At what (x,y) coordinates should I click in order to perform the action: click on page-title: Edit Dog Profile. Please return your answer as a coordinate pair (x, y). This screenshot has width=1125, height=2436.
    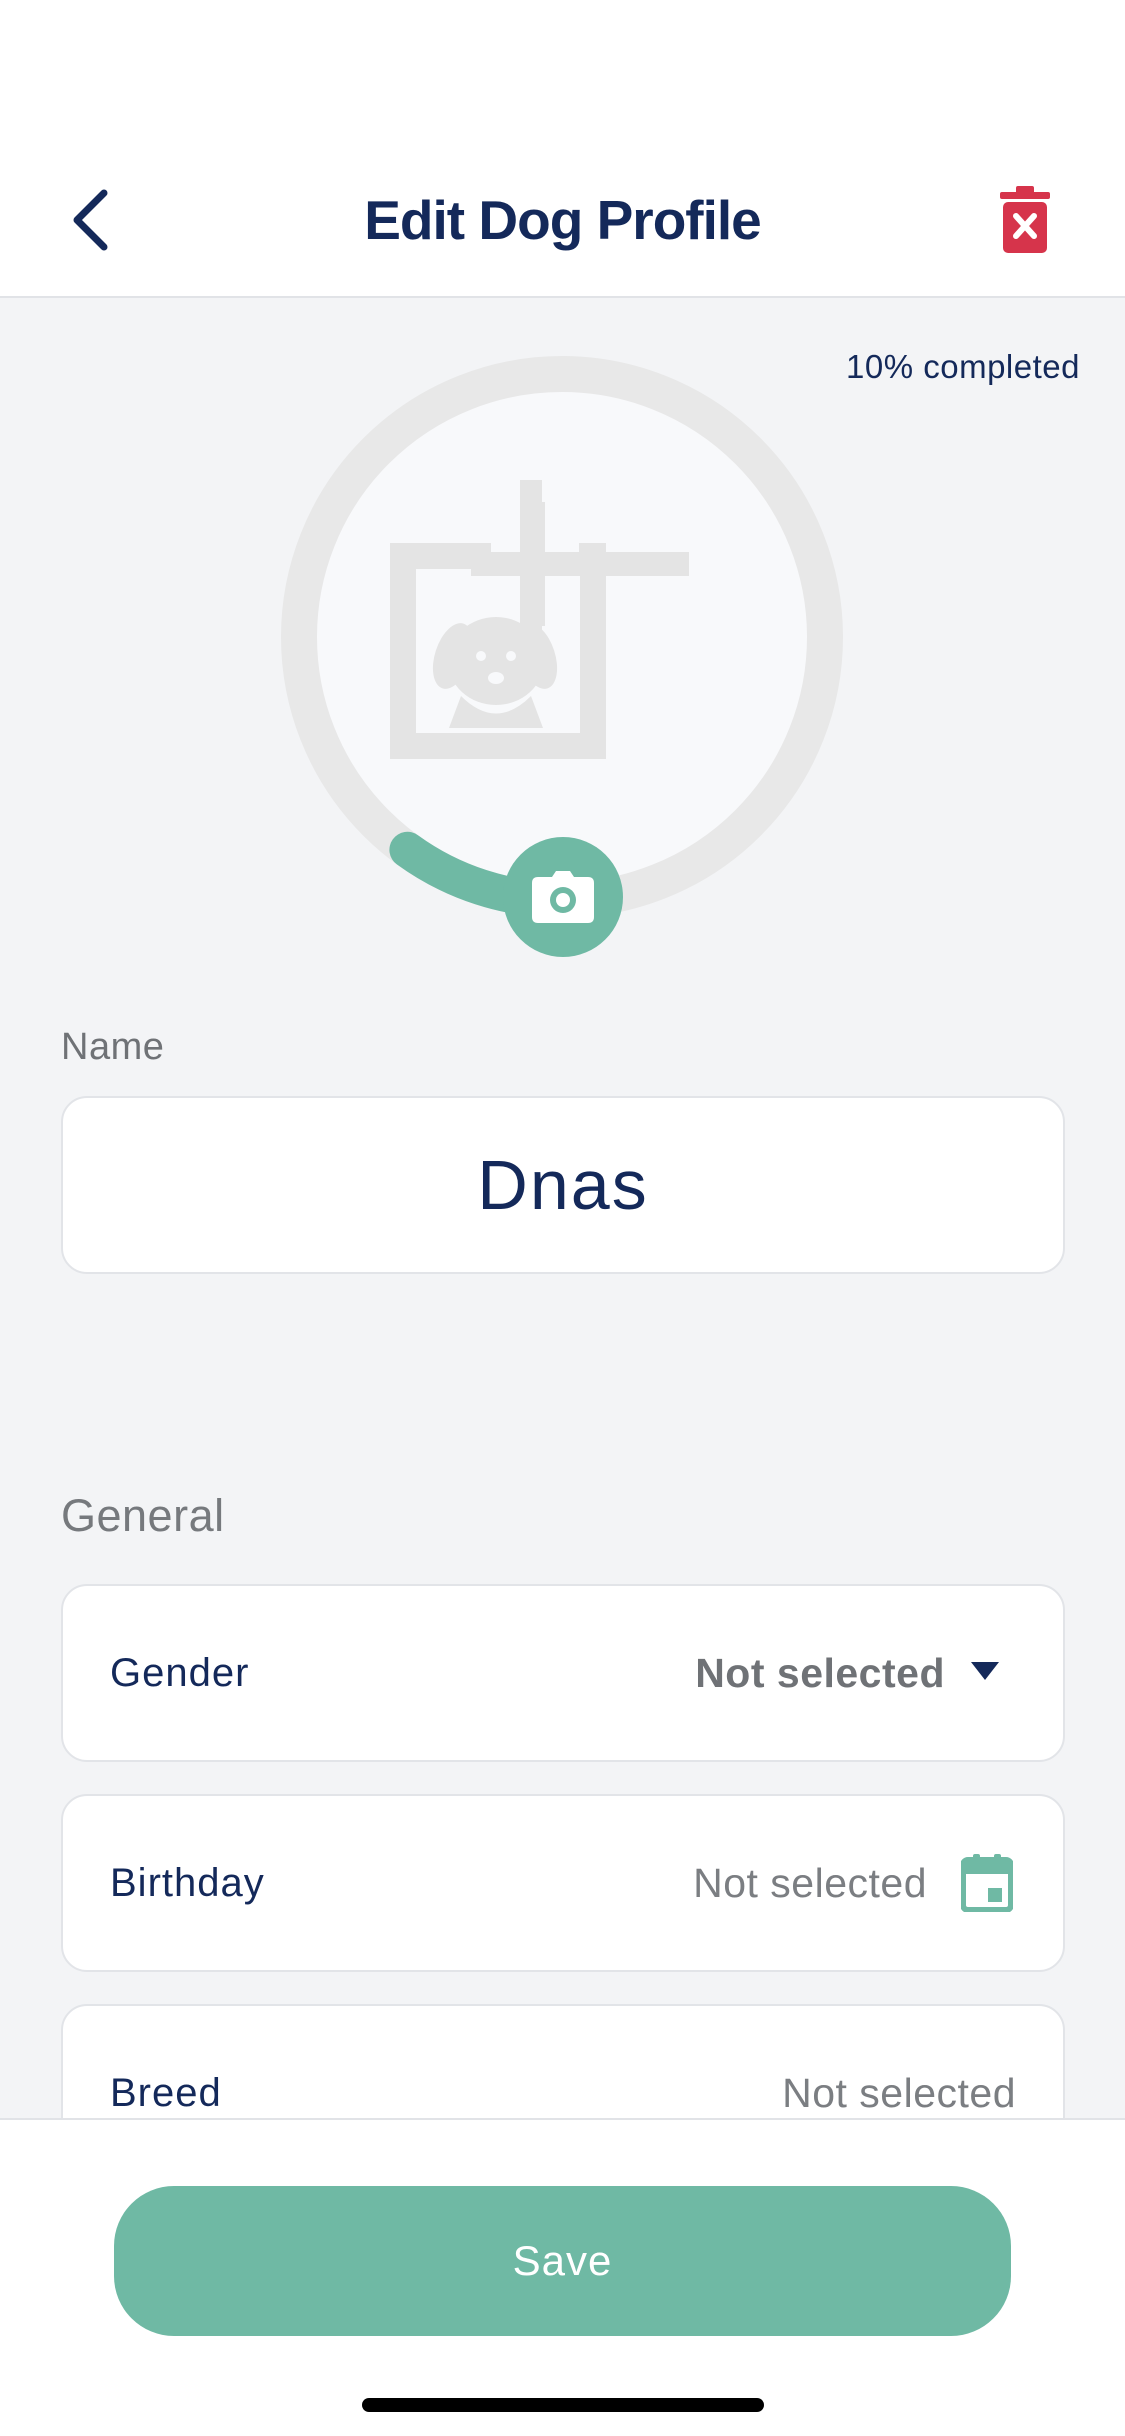
    Looking at the image, I should click on (563, 220).